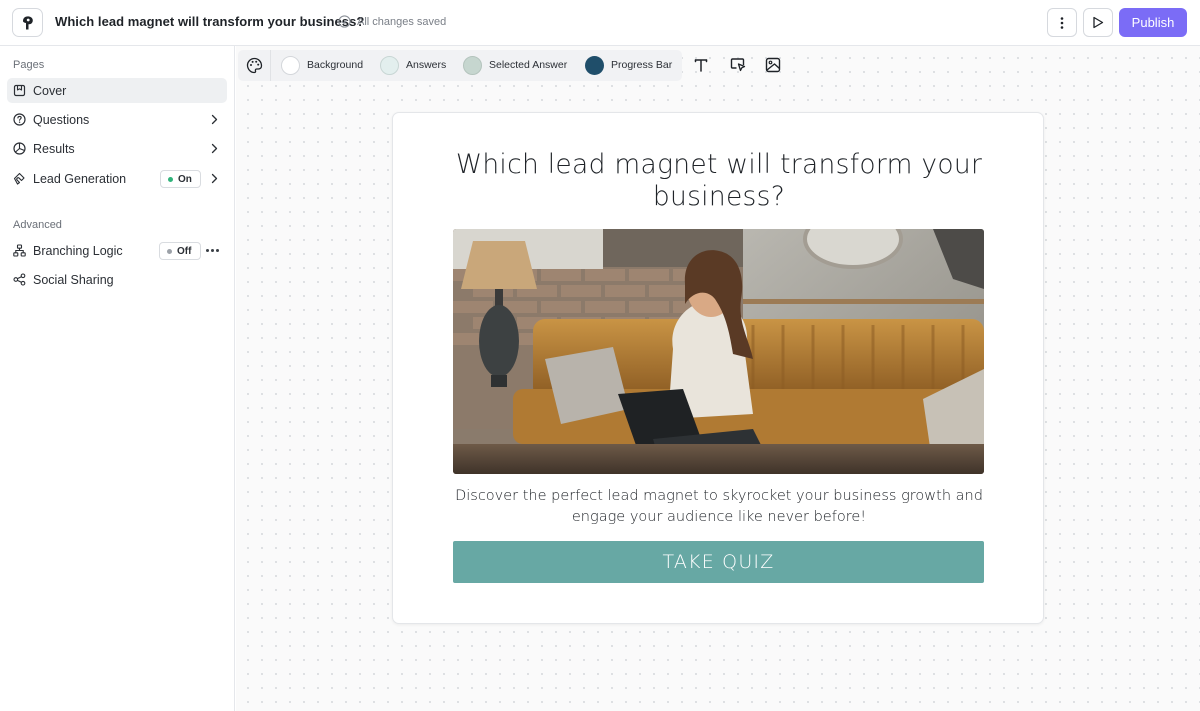 This screenshot has height=711, width=1200. Describe the element at coordinates (184, 251) in the screenshot. I see `toggle-status-text: Off` at that location.